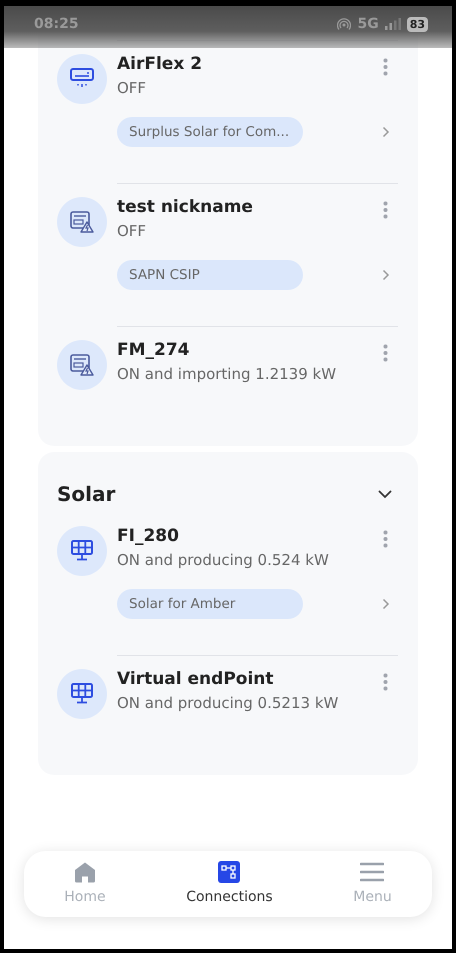  Describe the element at coordinates (226, 374) in the screenshot. I see `device-status: ON and importing 1.2139 kW` at that location.